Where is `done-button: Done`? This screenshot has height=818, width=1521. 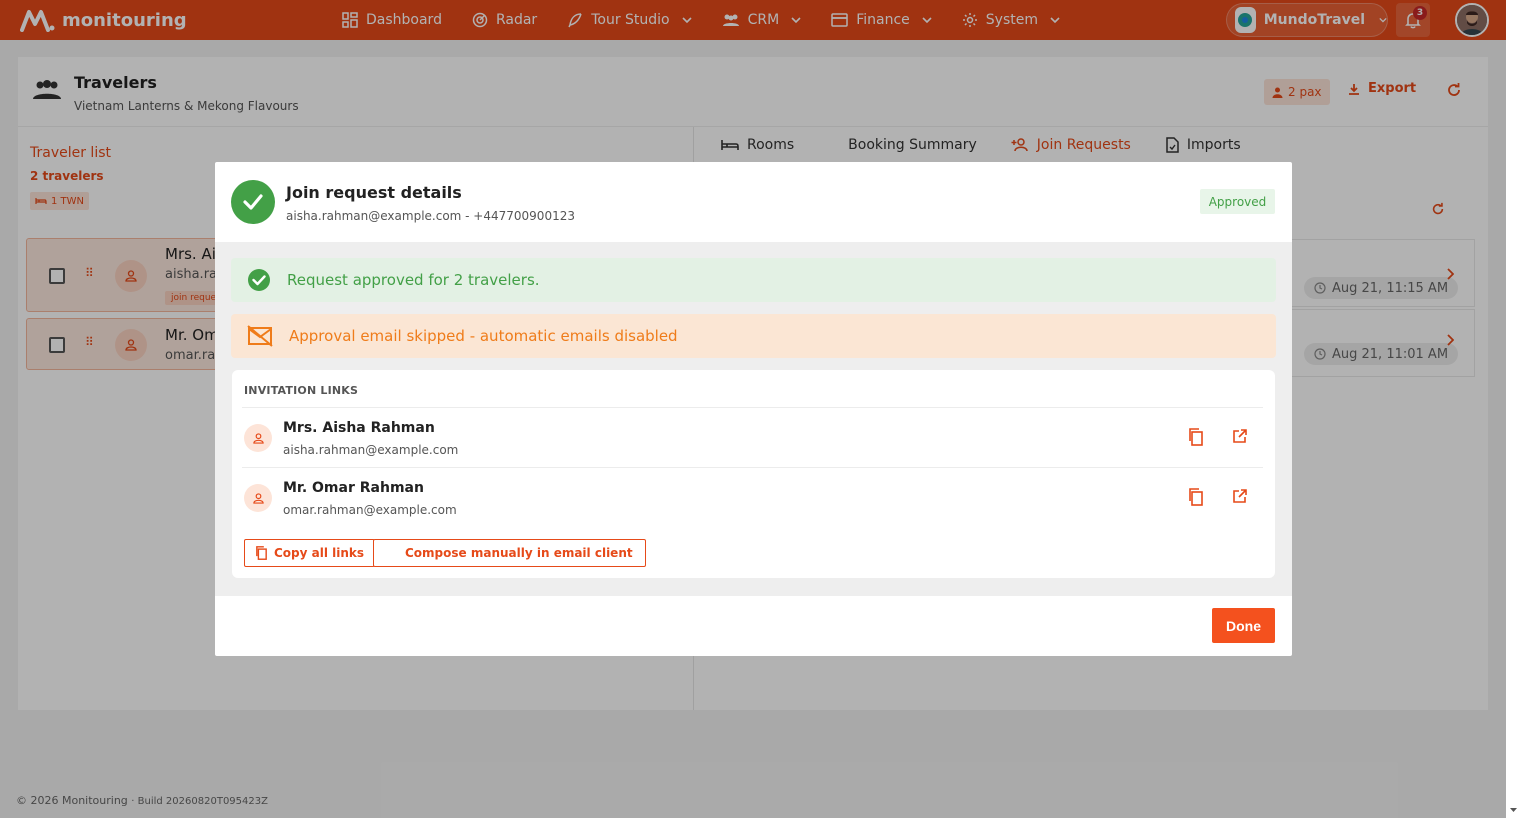 done-button: Done is located at coordinates (1243, 625).